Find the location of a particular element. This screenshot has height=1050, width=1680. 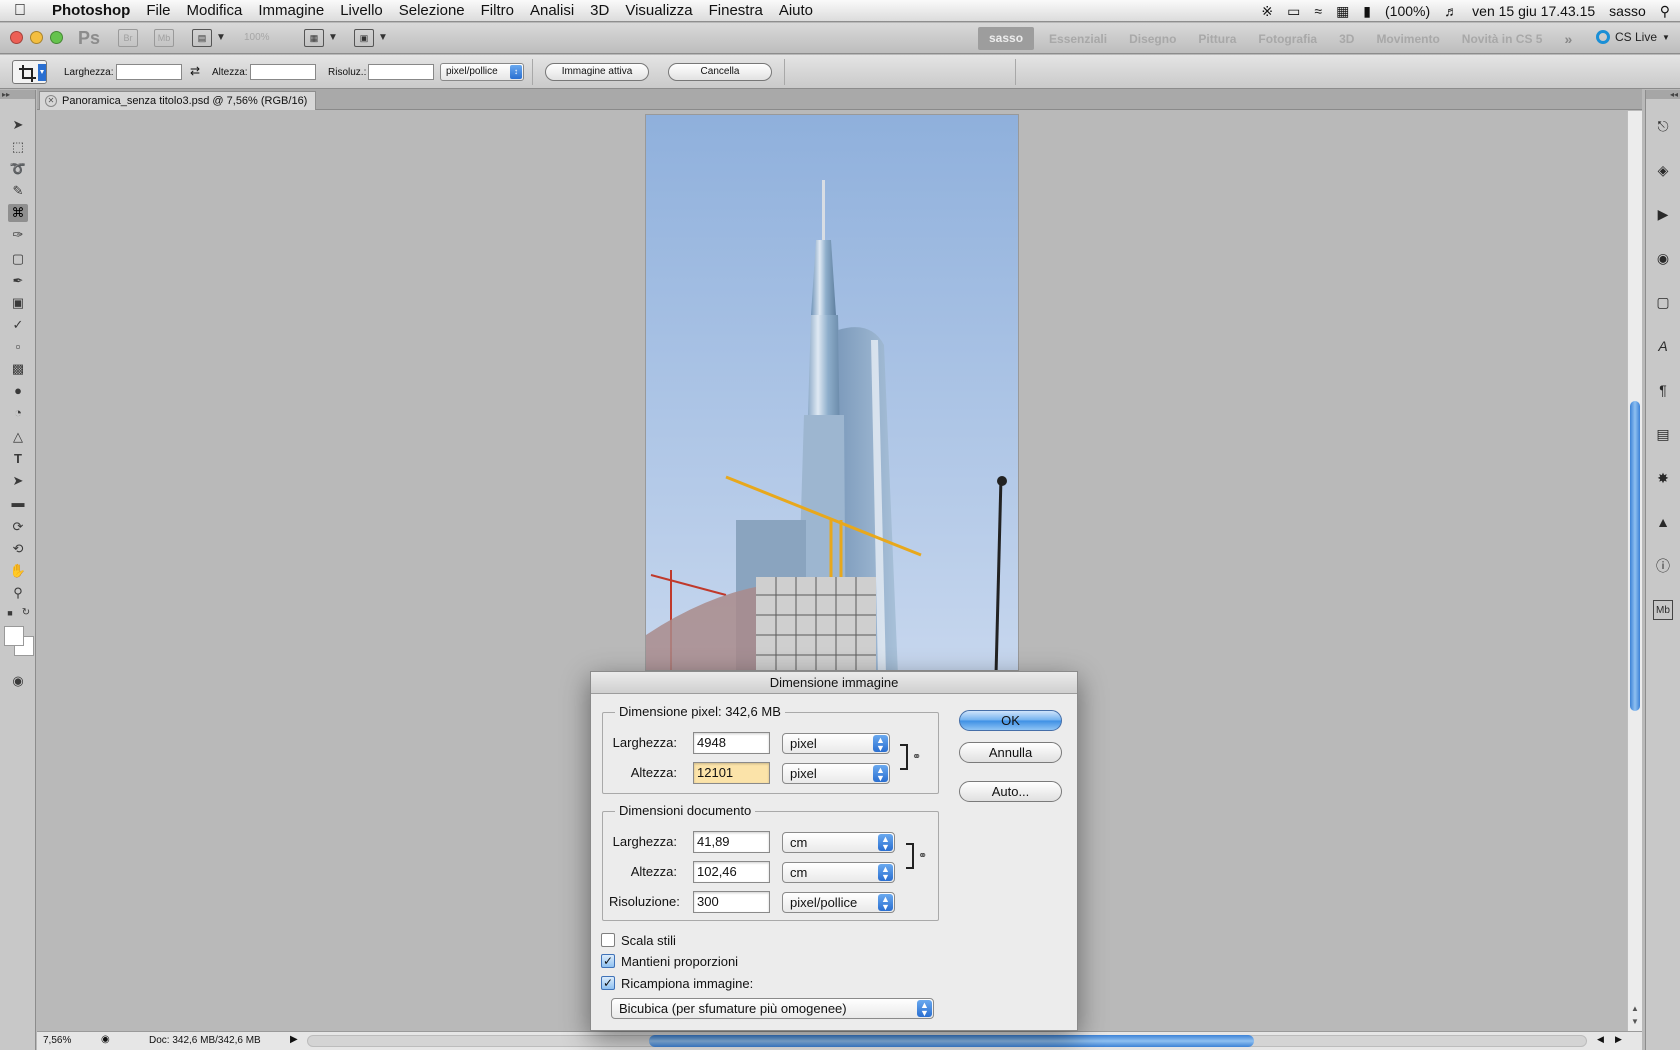

scale-styles-checkbox: Scala stili is located at coordinates (638, 940).